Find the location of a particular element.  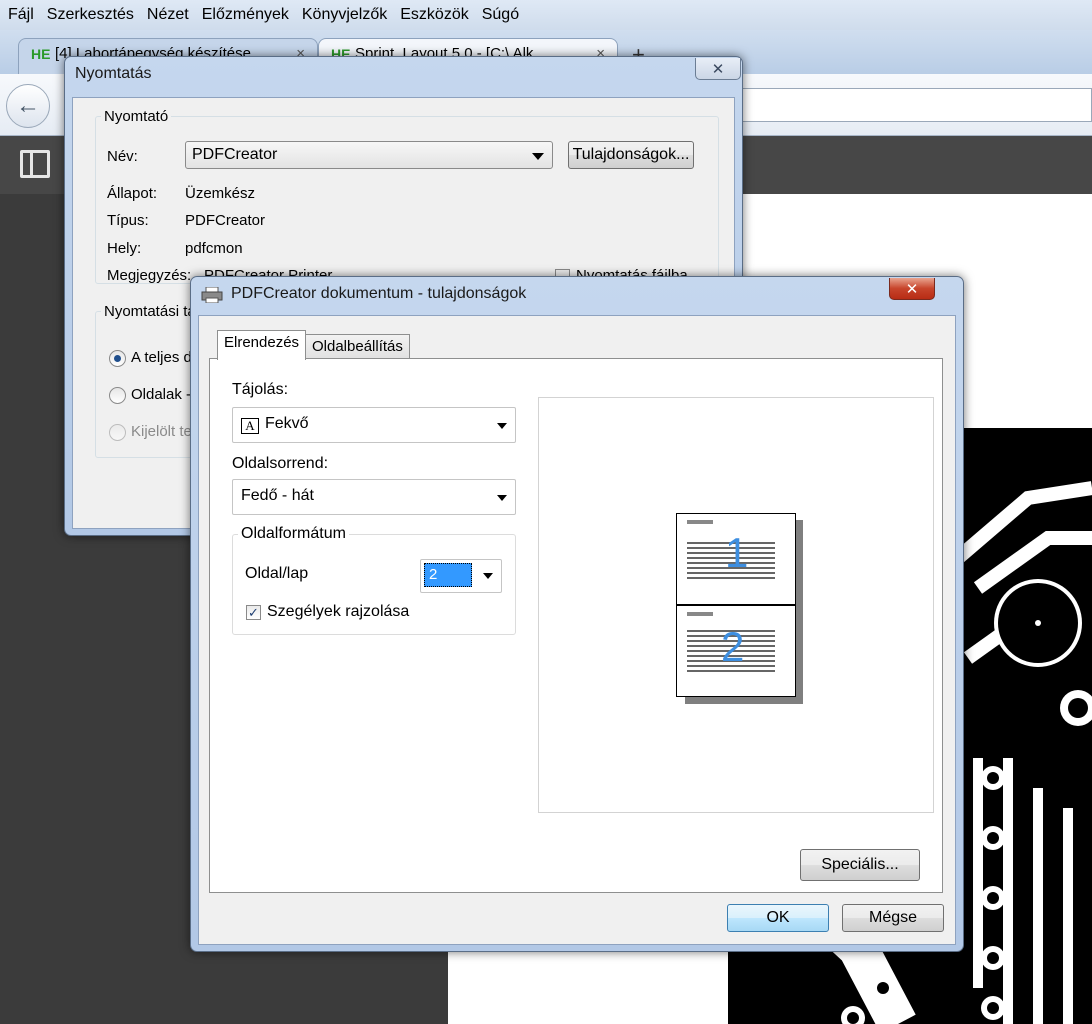

preview-page-1: 1 is located at coordinates (736, 559).